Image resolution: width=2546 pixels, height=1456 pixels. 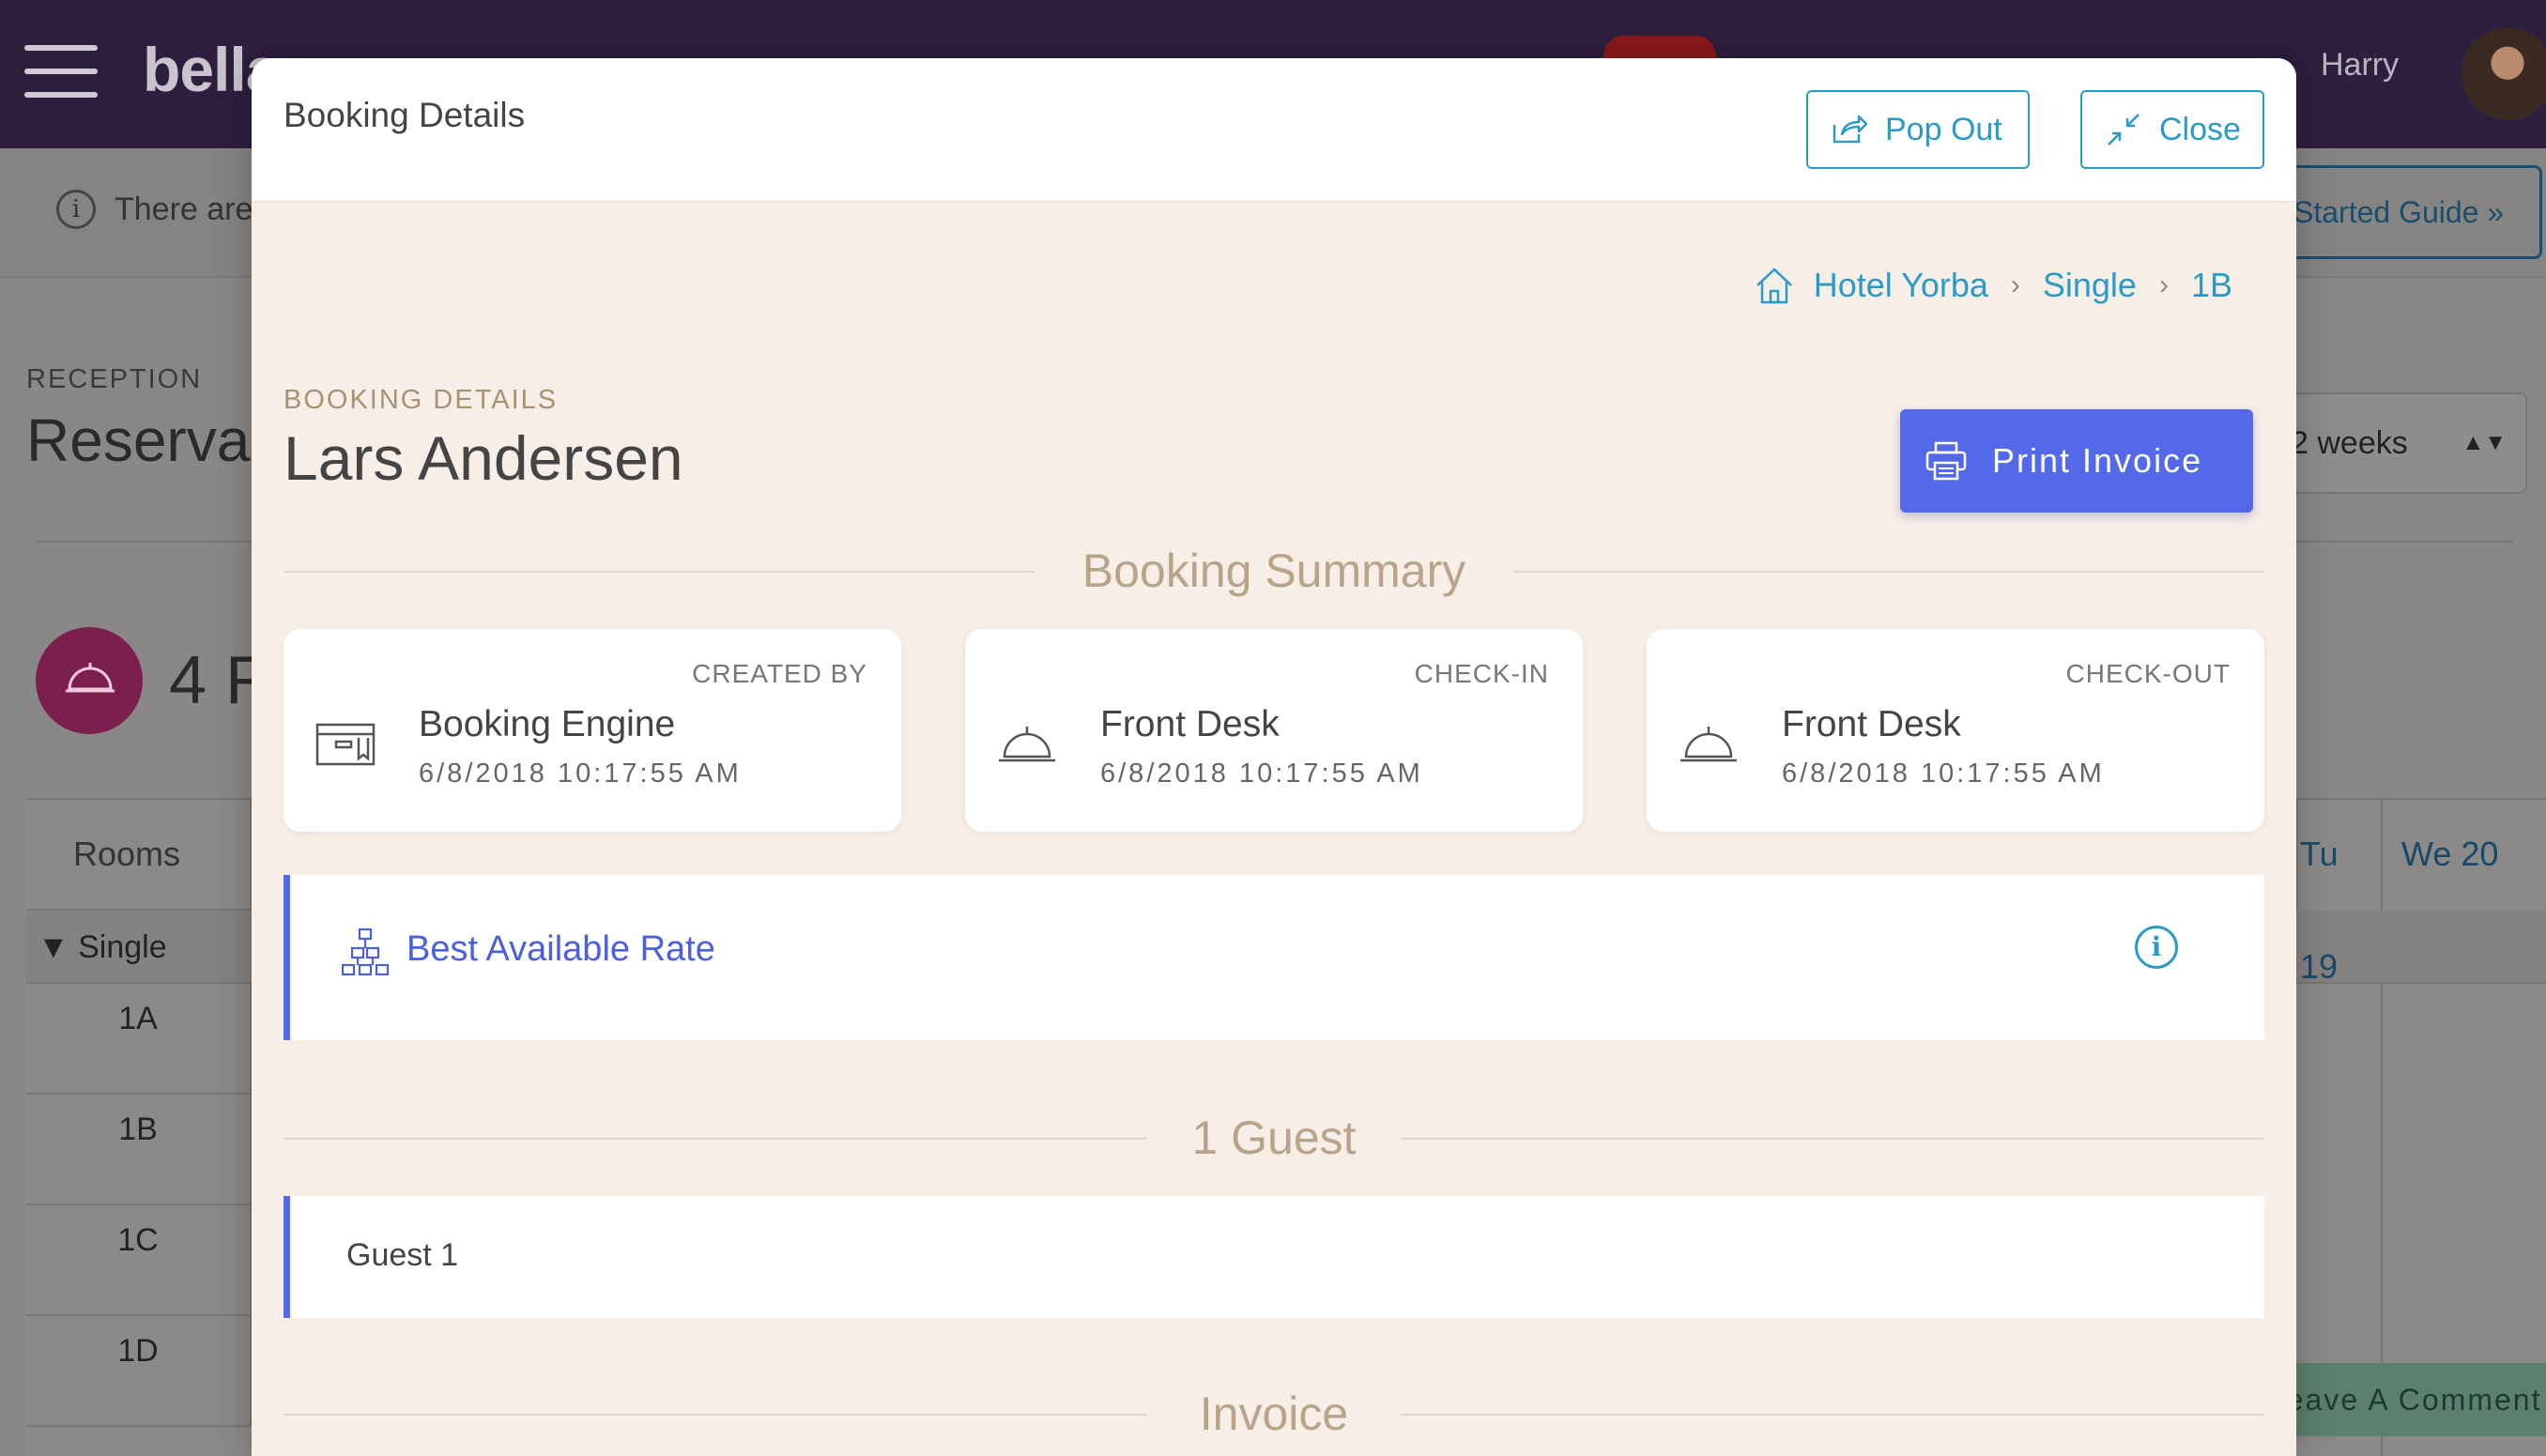 I want to click on rate-hierarchy-icon, so click(x=365, y=951).